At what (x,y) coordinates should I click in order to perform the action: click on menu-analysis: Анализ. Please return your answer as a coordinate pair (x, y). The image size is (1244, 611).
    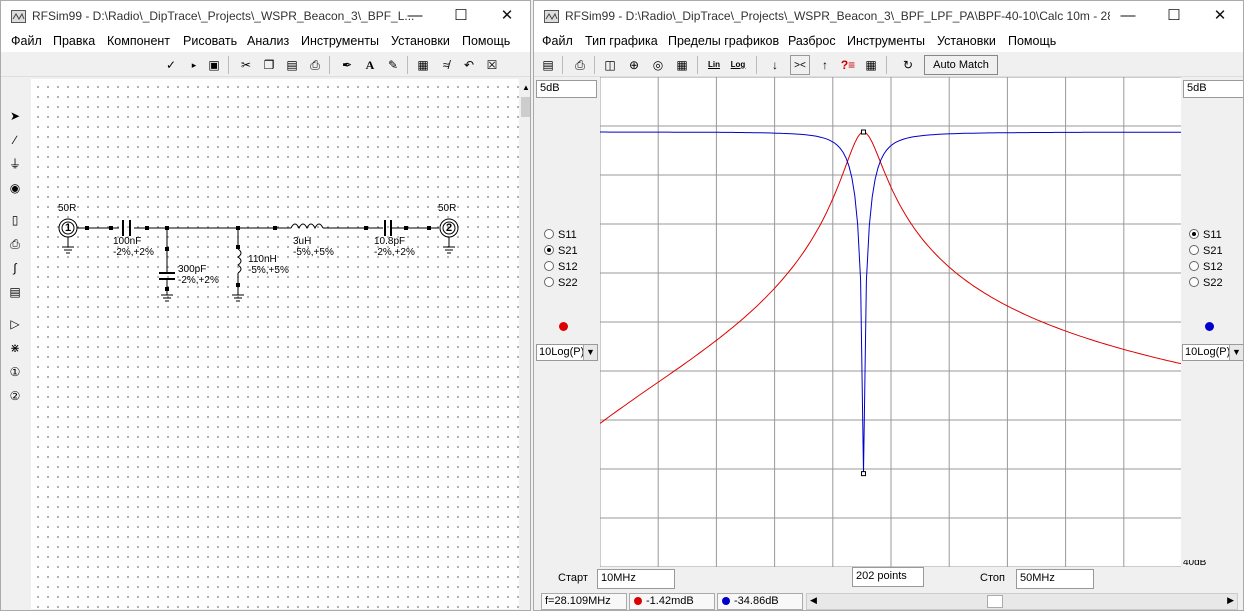
    Looking at the image, I should click on (268, 41).